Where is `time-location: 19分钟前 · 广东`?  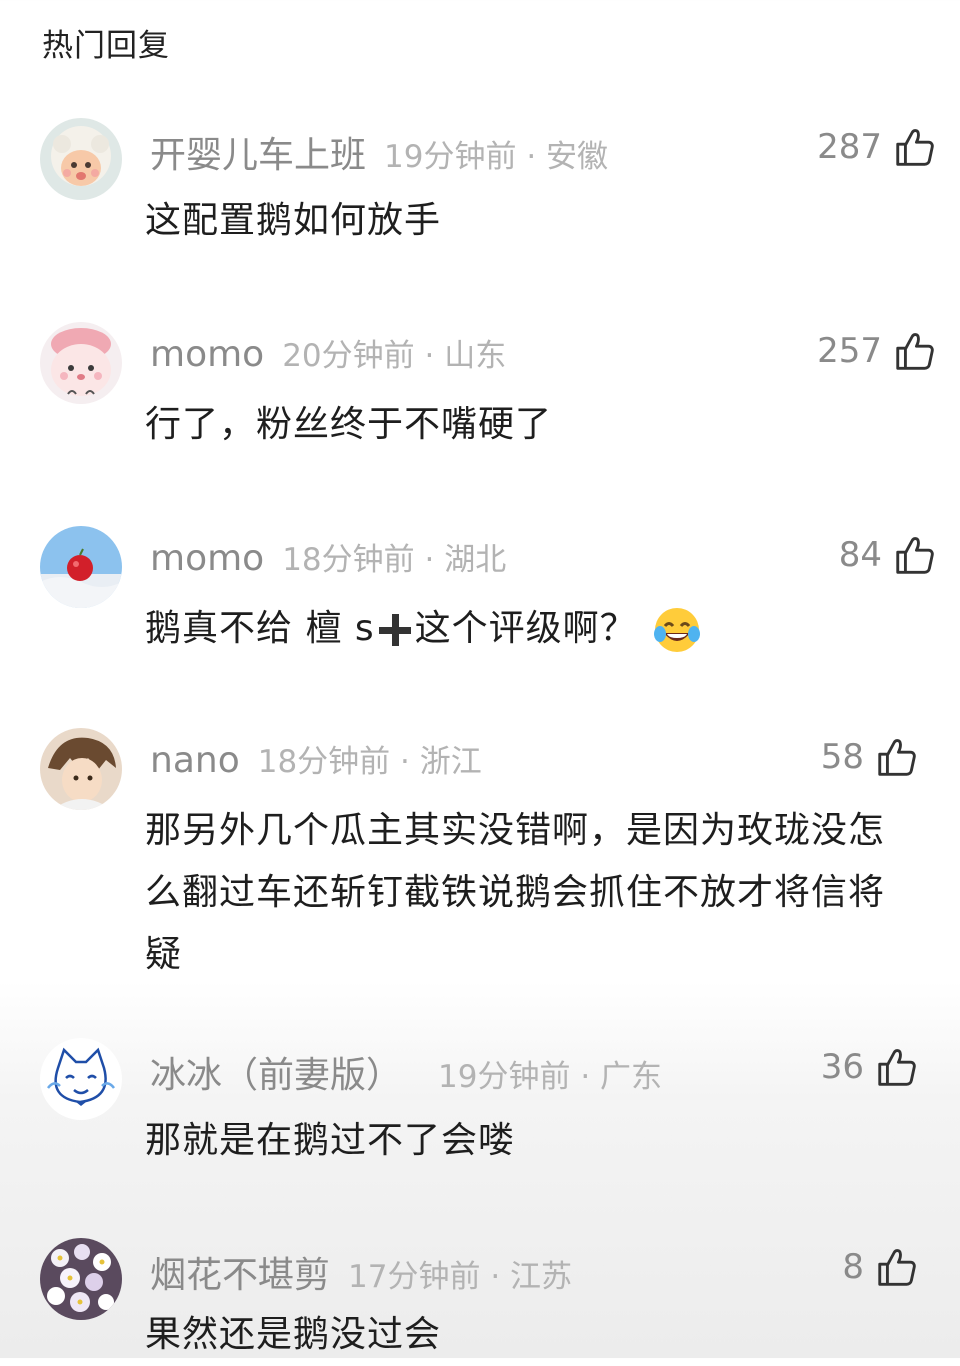
time-location: 19分钟前 · 广东 is located at coordinates (550, 1077).